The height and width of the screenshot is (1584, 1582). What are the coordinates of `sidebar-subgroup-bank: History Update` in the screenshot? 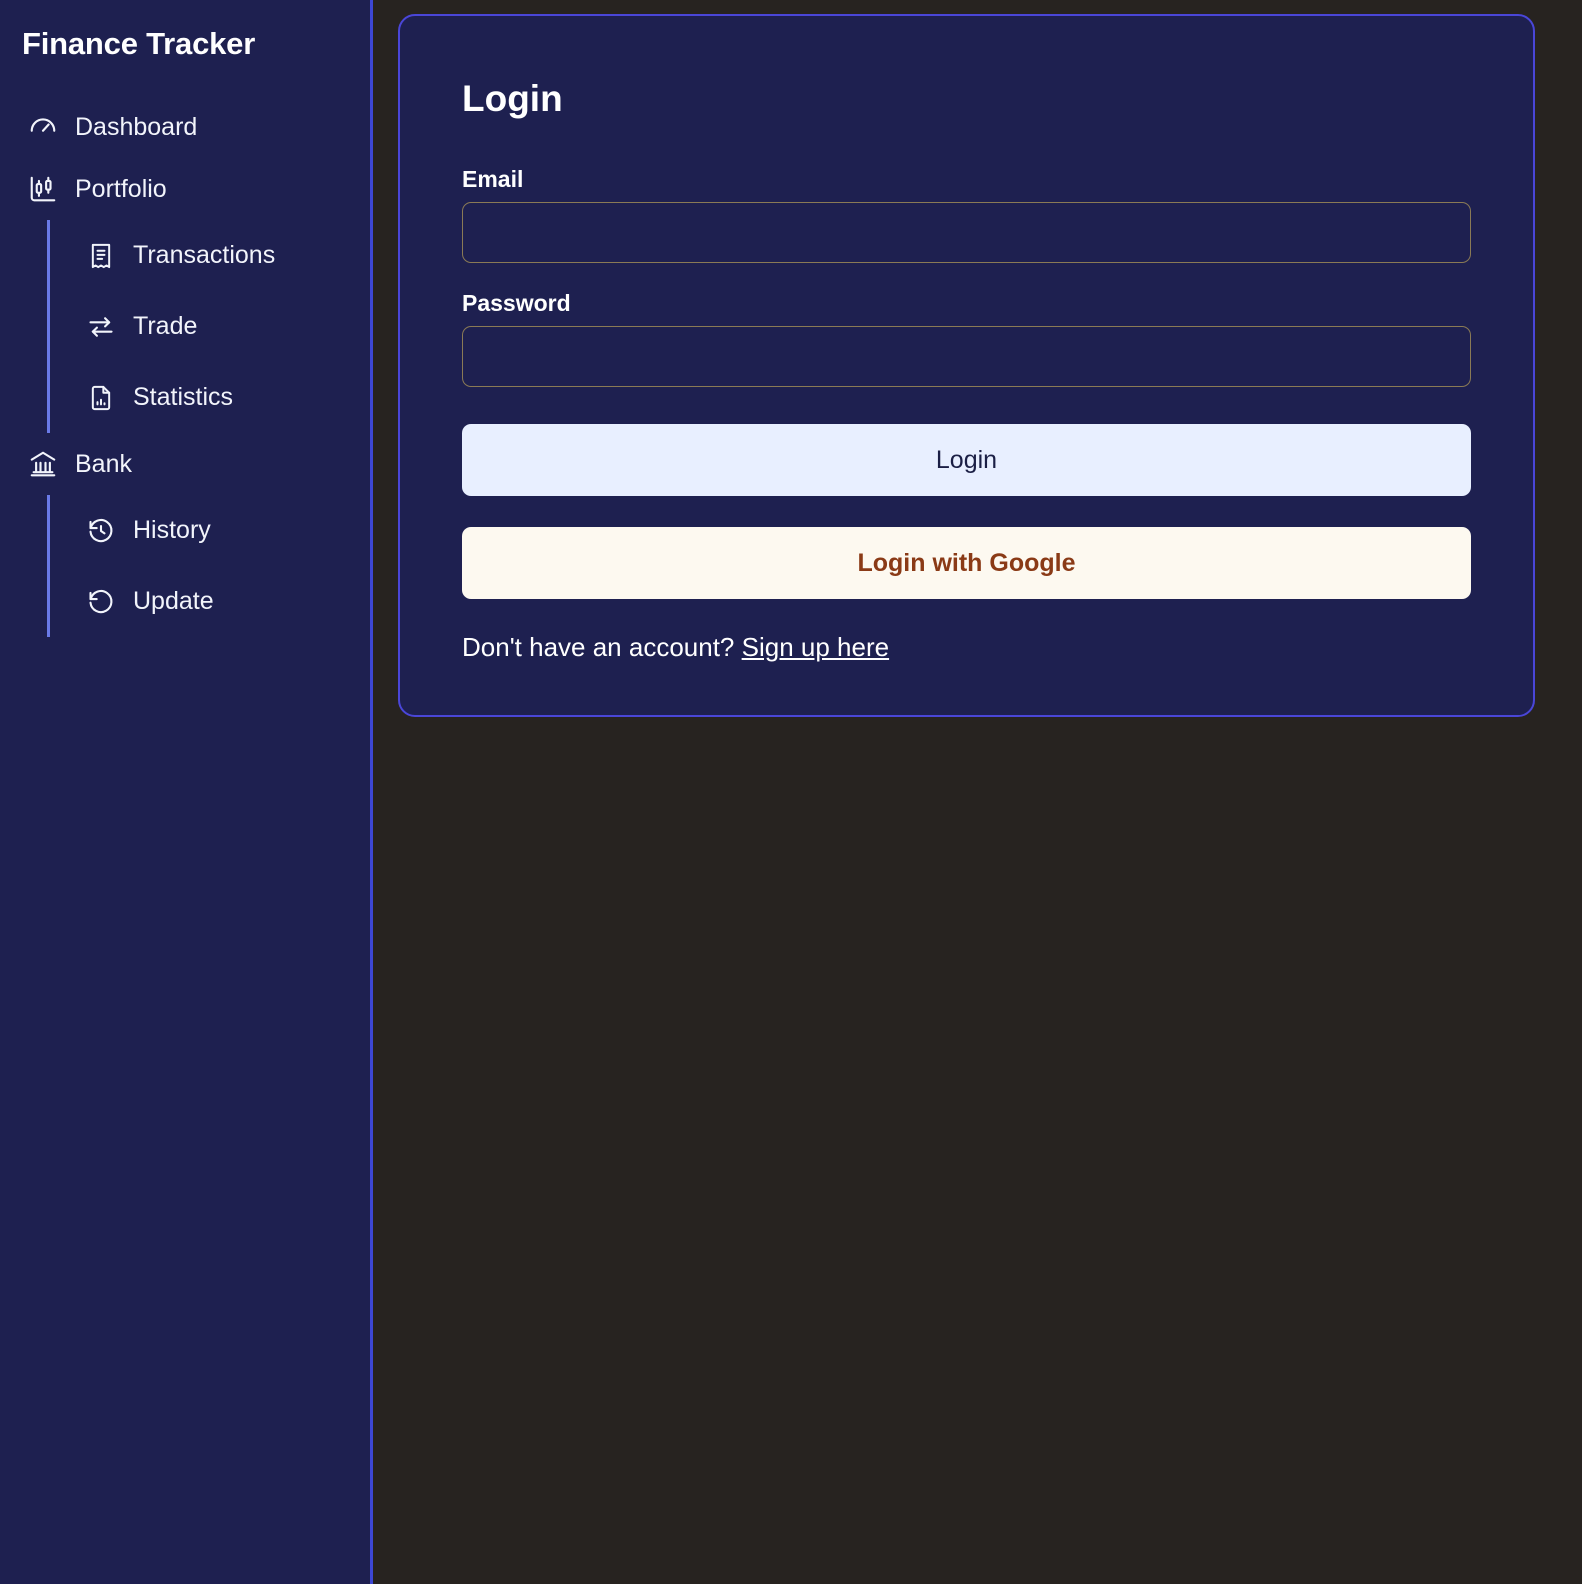 It's located at (208, 566).